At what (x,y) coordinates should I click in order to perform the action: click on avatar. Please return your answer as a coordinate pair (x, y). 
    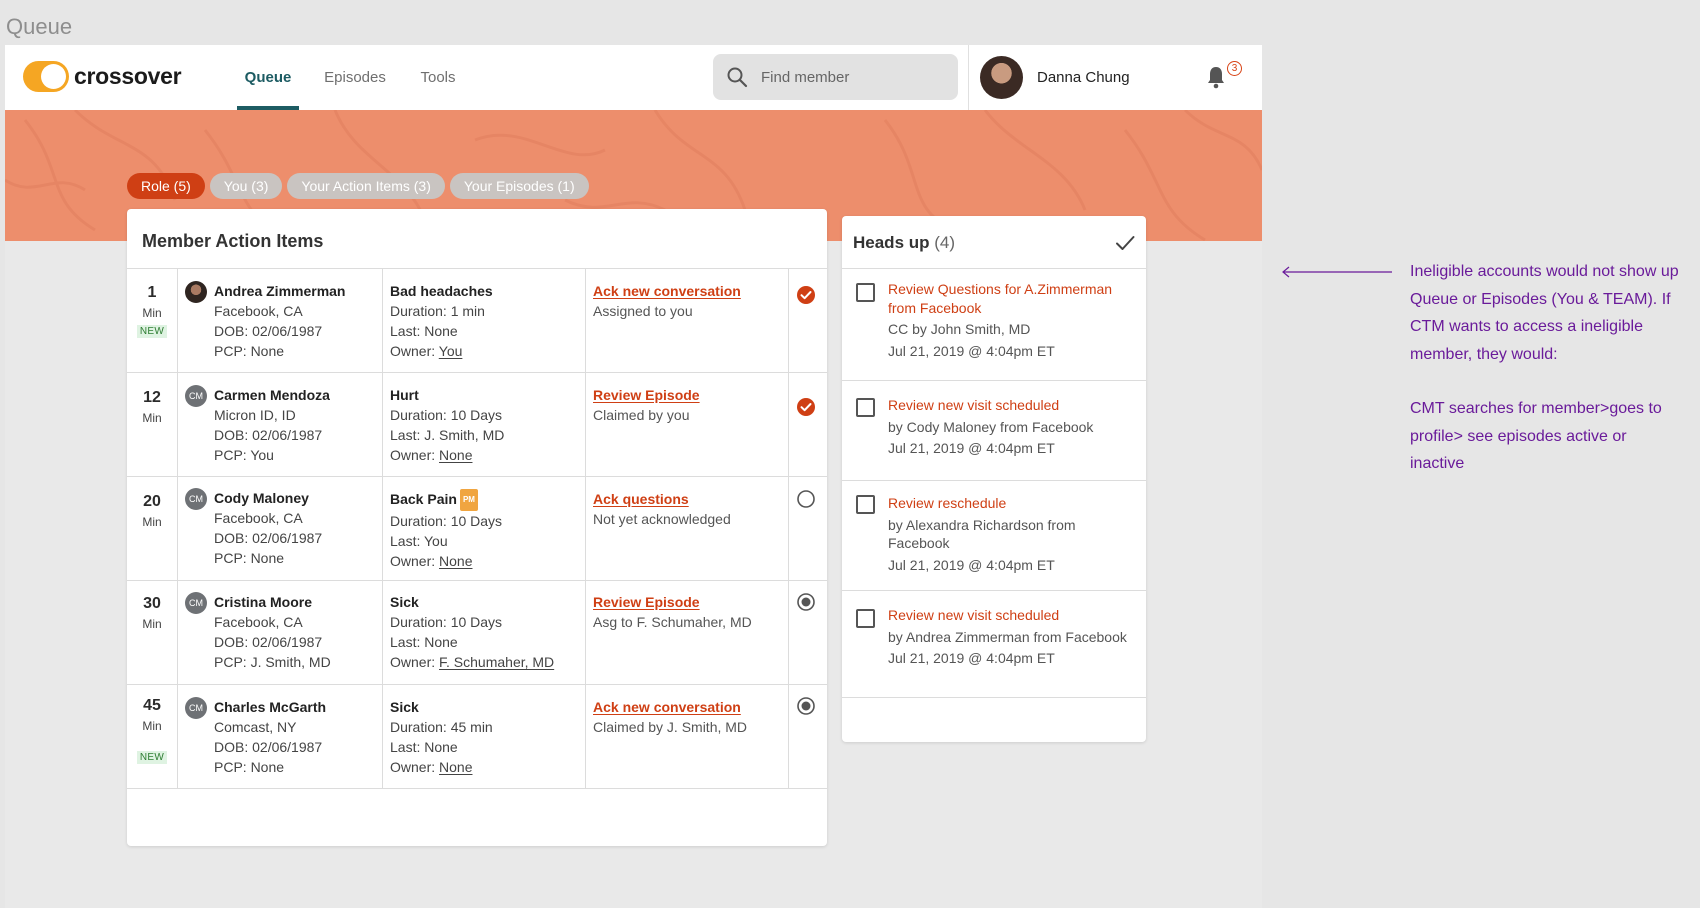
    Looking at the image, I should click on (196, 292).